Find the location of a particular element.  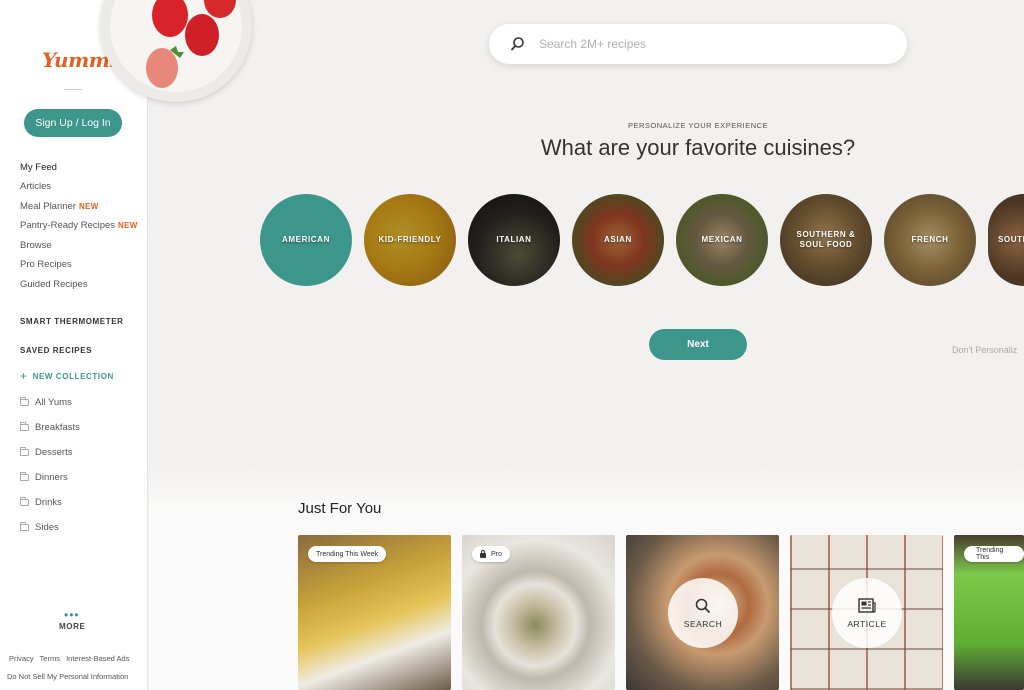

search-card: SEARCH is located at coordinates (702, 612).